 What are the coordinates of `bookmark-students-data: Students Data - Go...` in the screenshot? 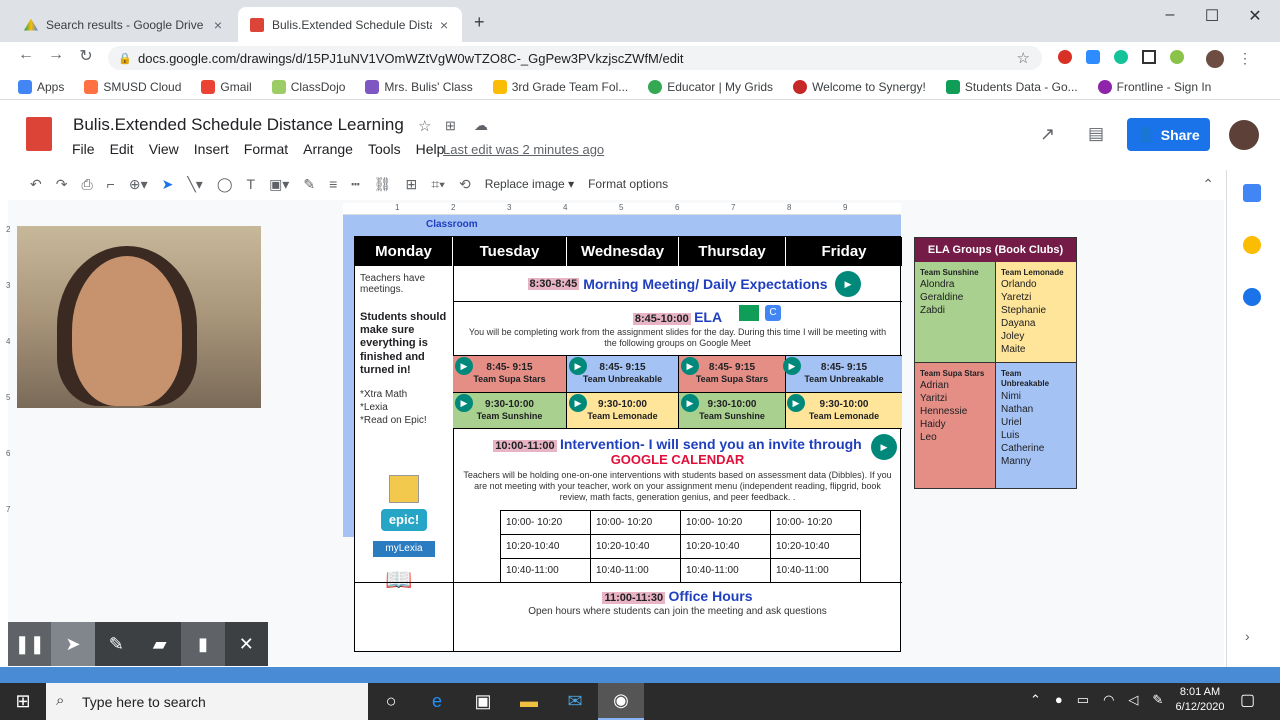 It's located at (1011, 86).